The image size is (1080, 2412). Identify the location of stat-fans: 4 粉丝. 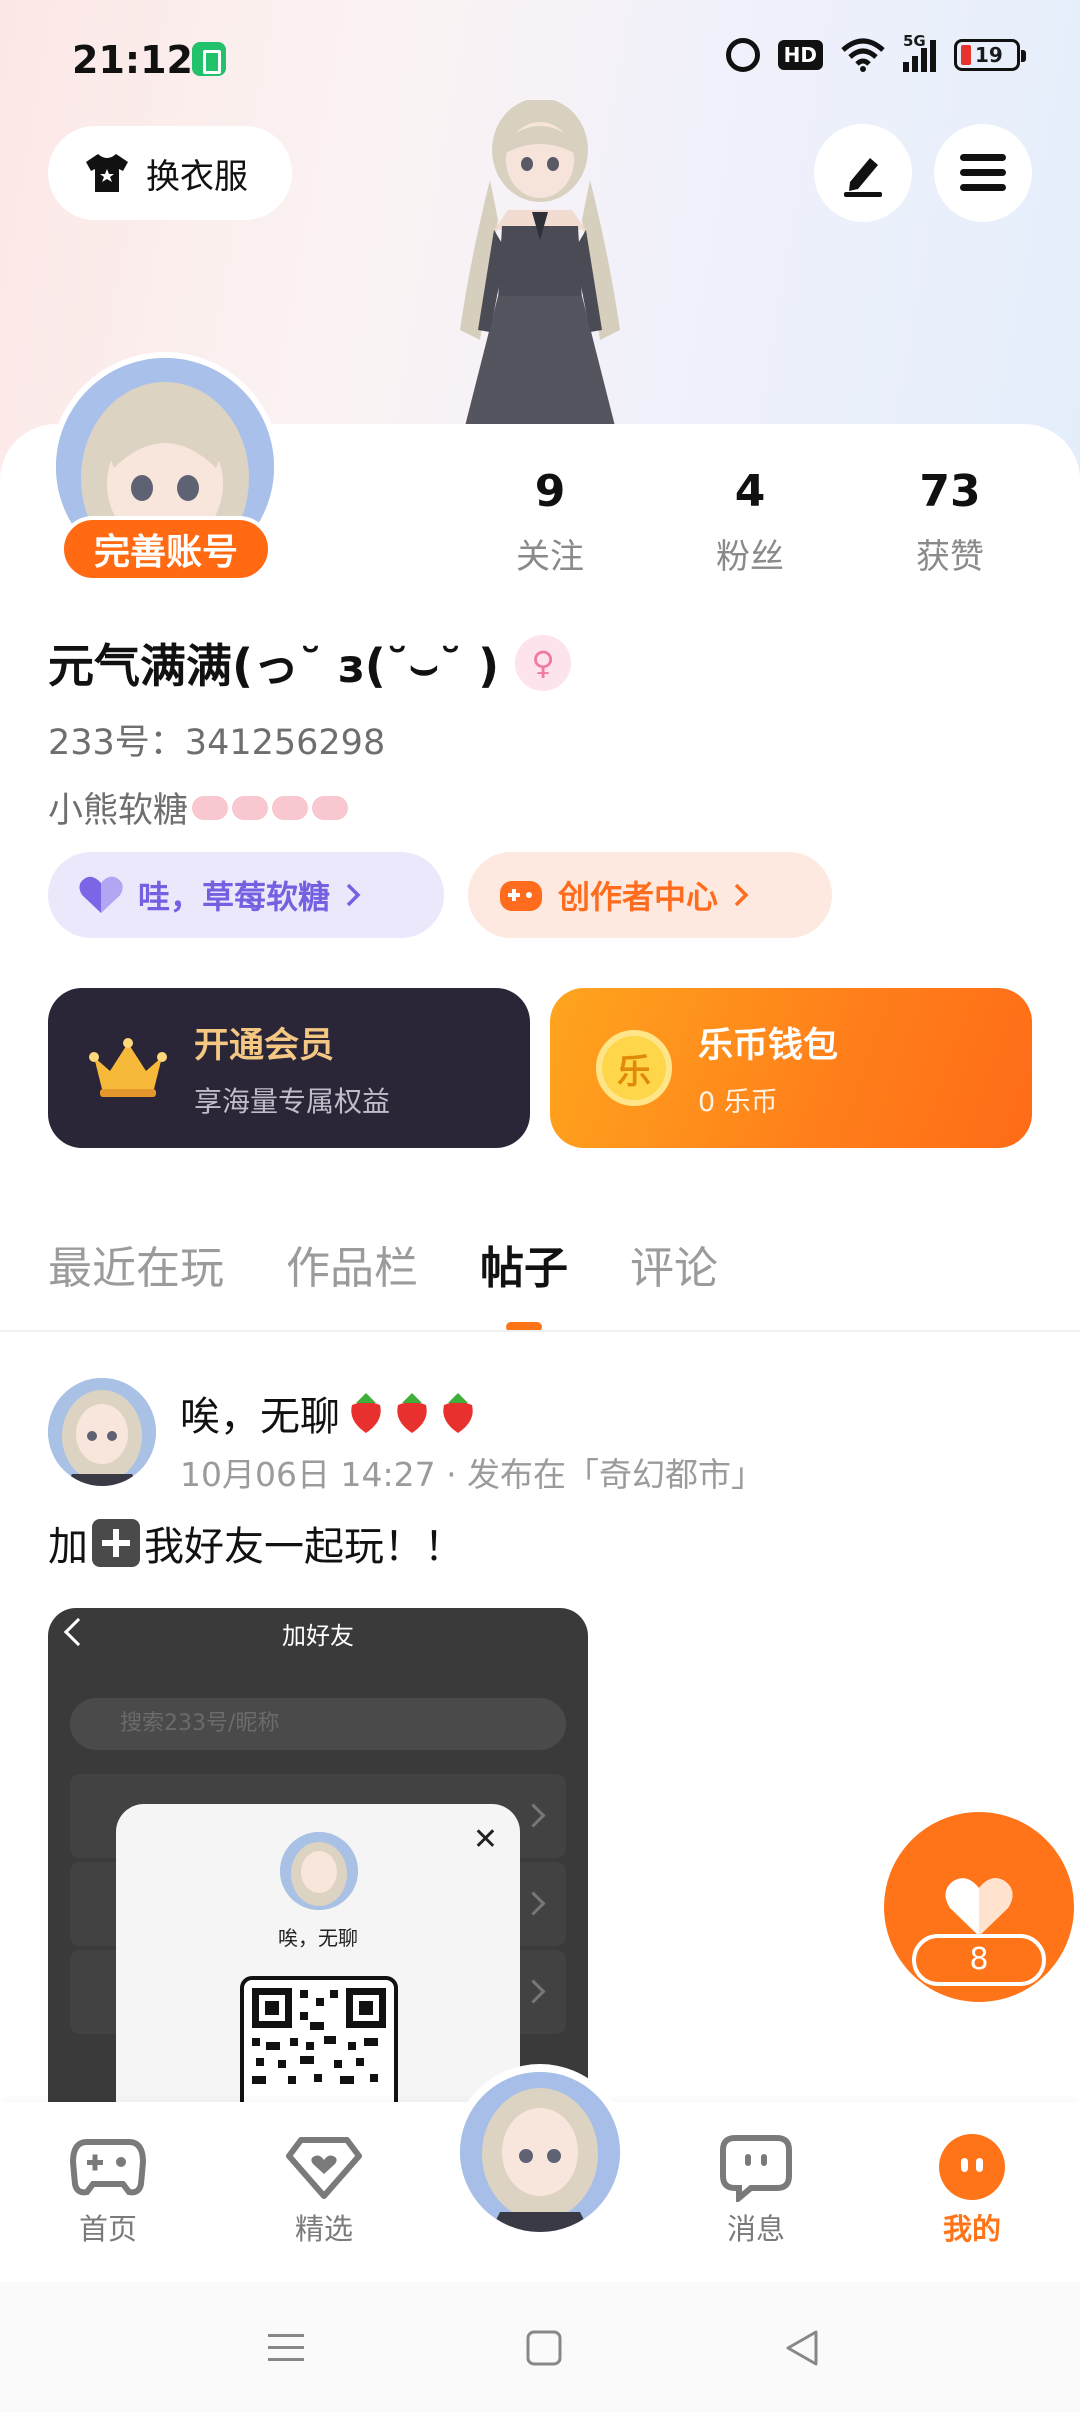
(750, 522).